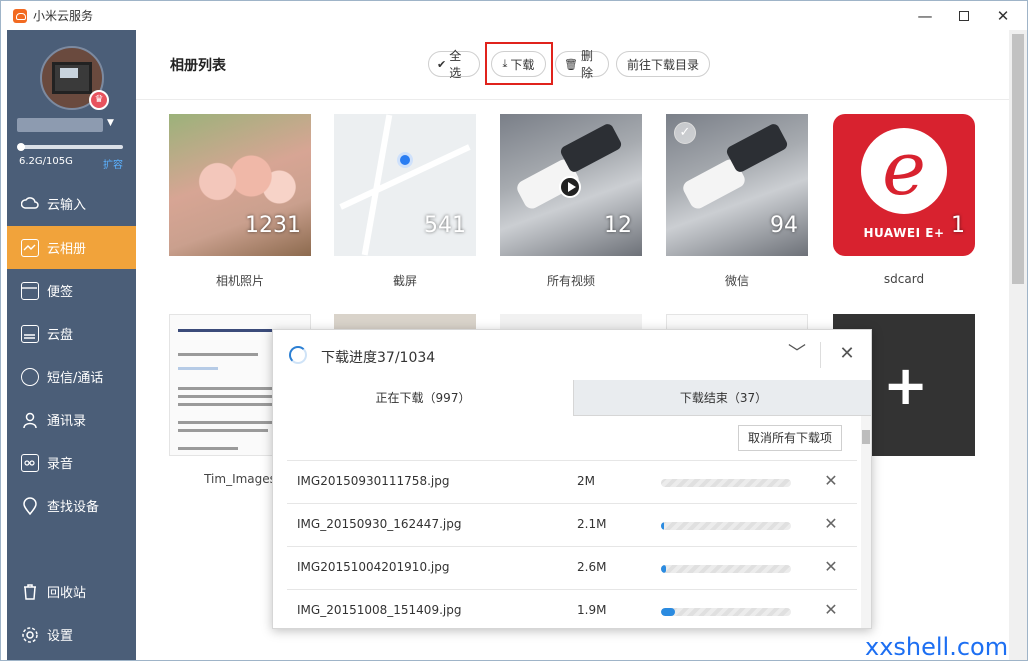  What do you see at coordinates (30, 462) in the screenshot?
I see `recorder-icon` at bounding box center [30, 462].